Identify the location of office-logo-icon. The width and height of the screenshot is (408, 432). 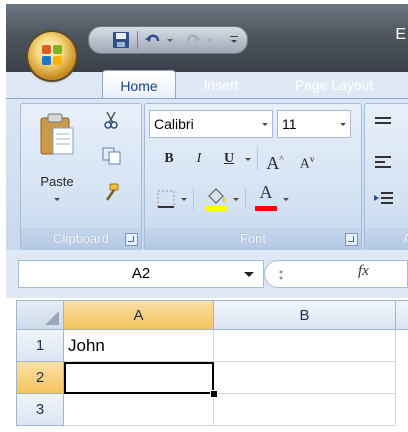
(52, 55).